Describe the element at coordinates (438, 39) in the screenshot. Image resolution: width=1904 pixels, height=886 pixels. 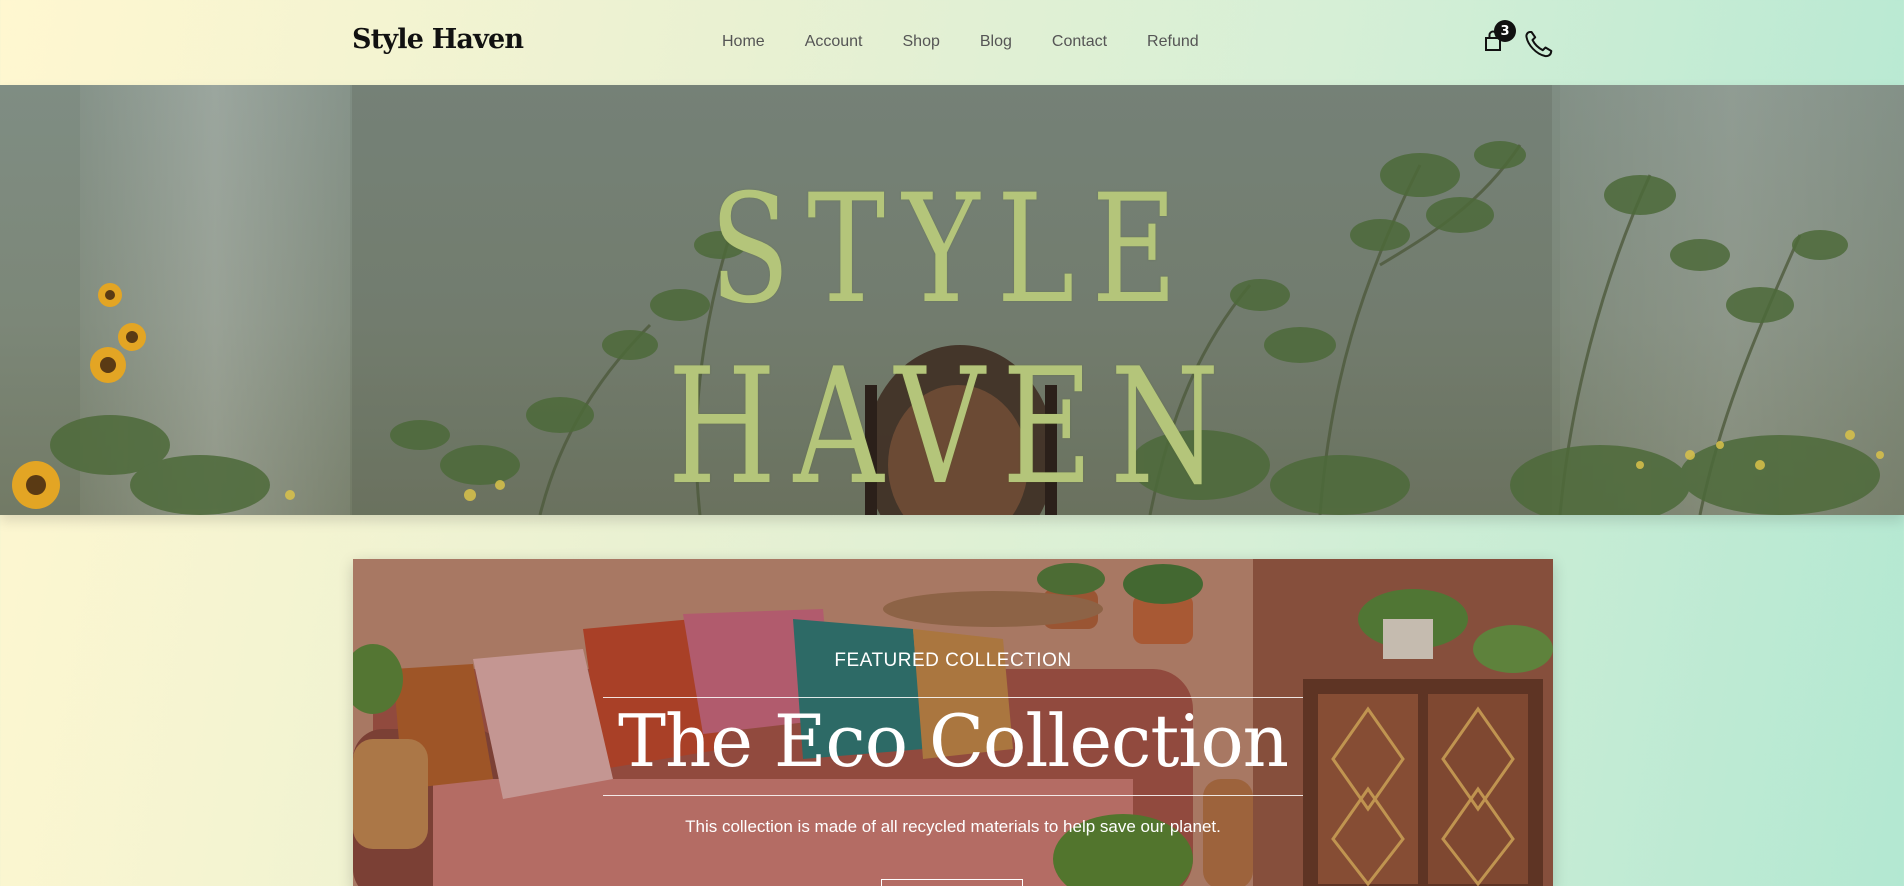
I see `site-logo: Style Haven` at that location.